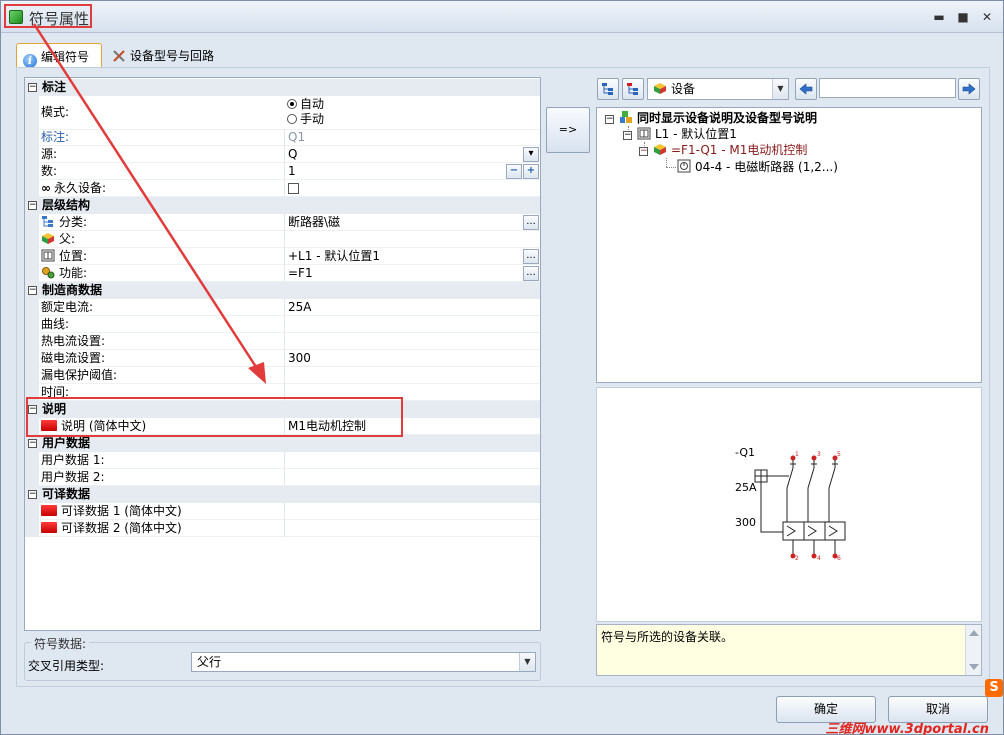 This screenshot has height=735, width=1004. What do you see at coordinates (412, 256) in the screenshot?
I see `location-value: +L1 - 默认位置1` at bounding box center [412, 256].